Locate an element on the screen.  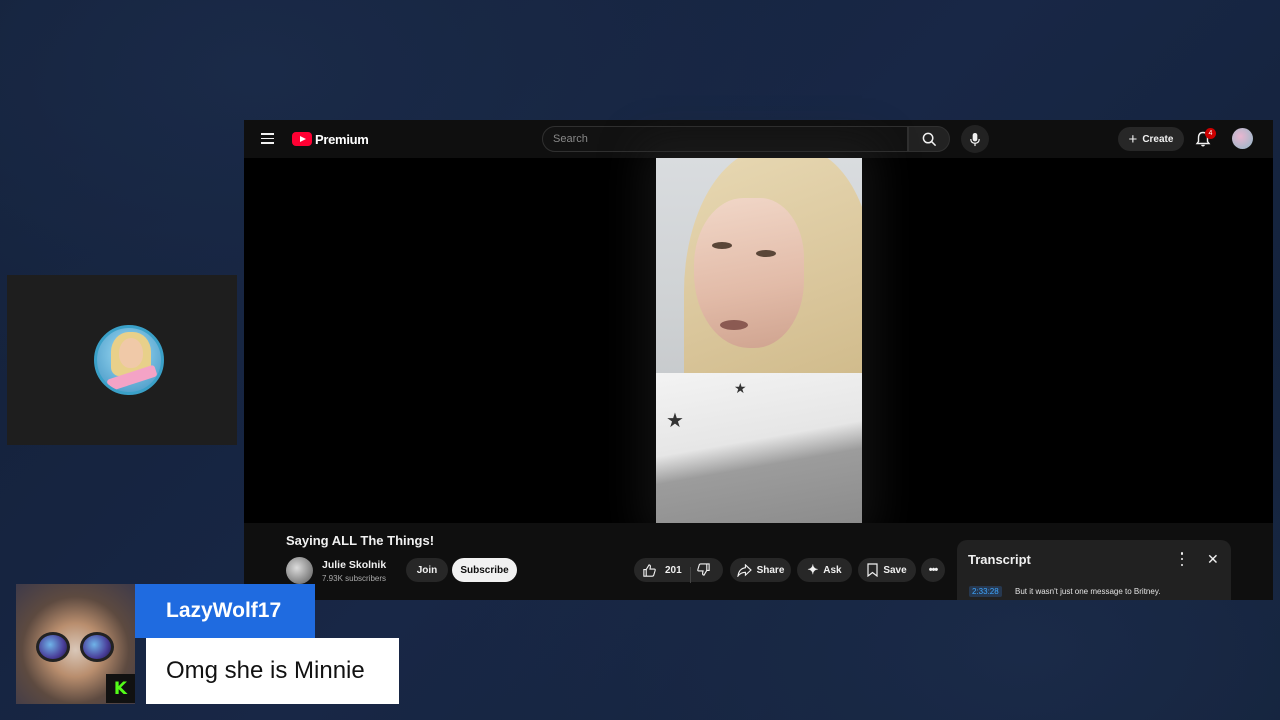
channel-avatar is located at coordinates (299, 570).